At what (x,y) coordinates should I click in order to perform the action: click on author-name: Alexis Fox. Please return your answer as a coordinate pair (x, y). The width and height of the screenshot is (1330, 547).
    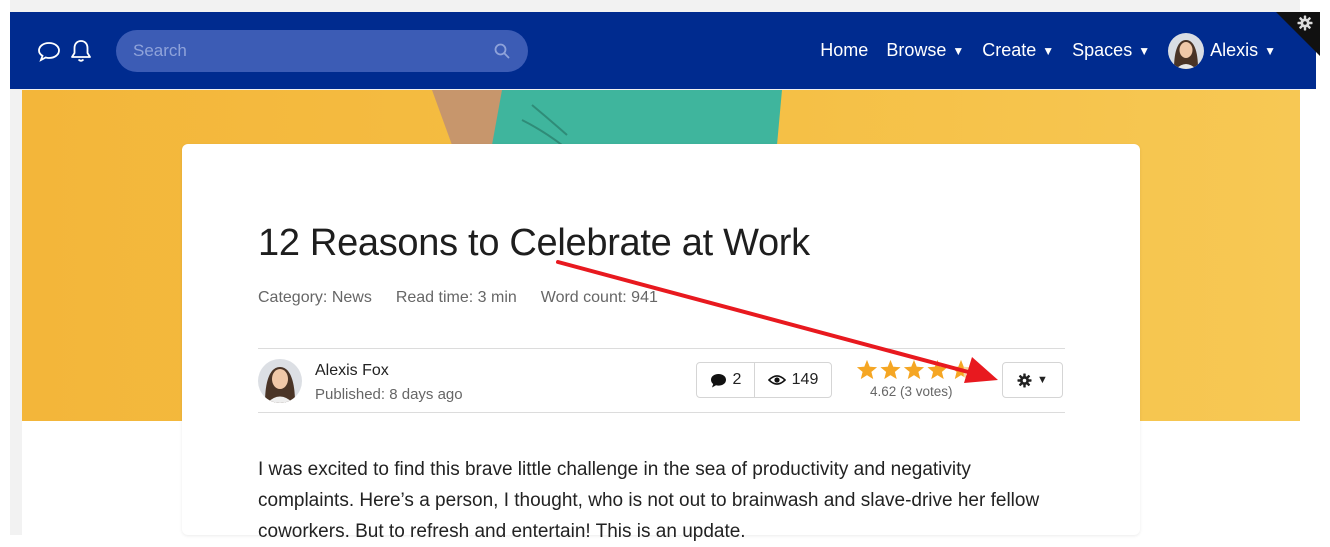
    Looking at the image, I should click on (352, 371).